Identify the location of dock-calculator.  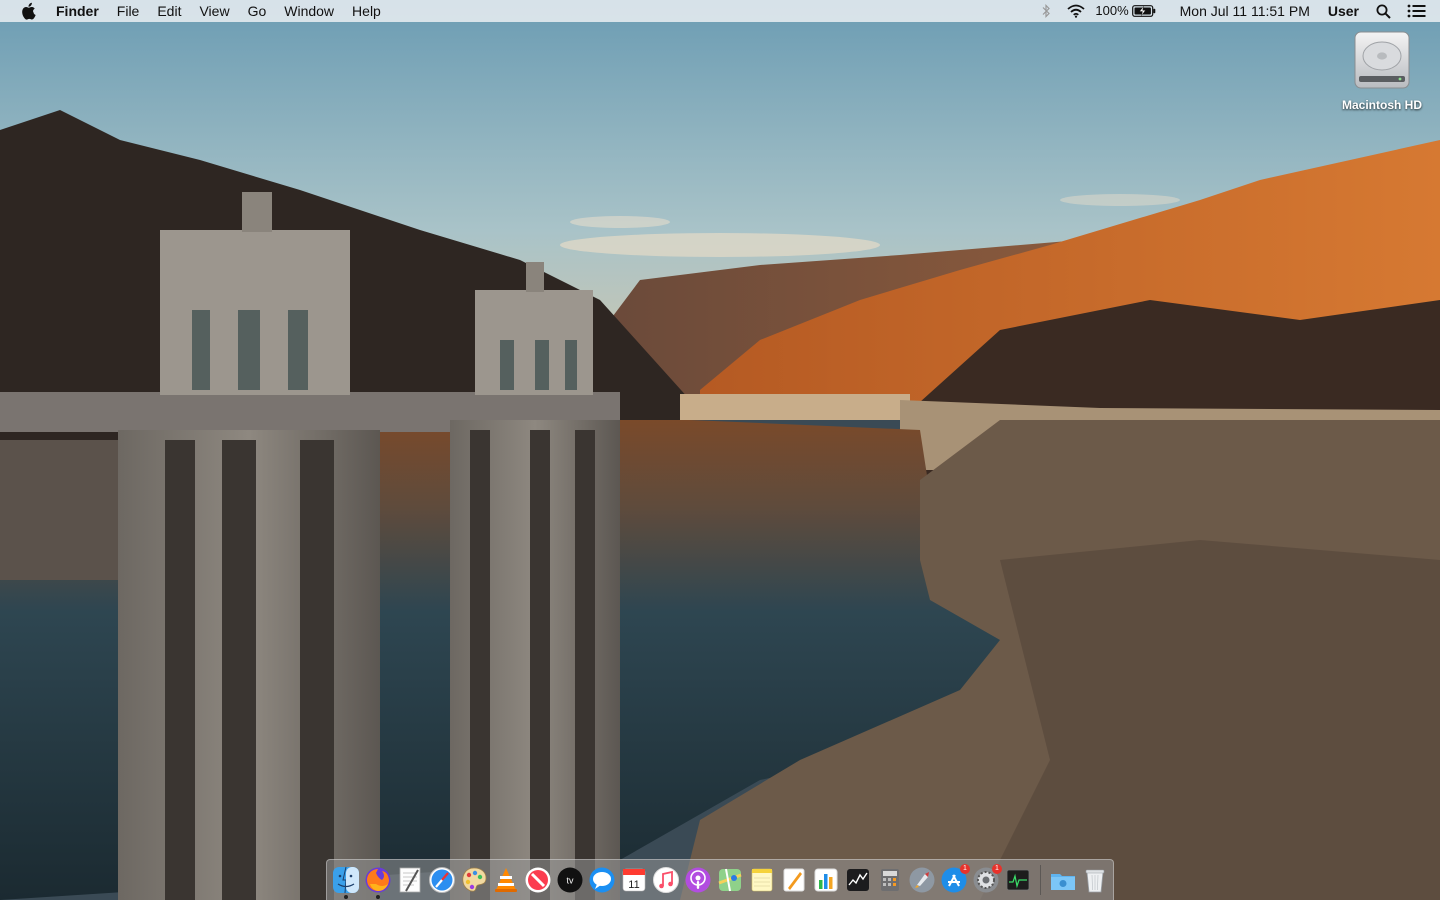
(890, 880).